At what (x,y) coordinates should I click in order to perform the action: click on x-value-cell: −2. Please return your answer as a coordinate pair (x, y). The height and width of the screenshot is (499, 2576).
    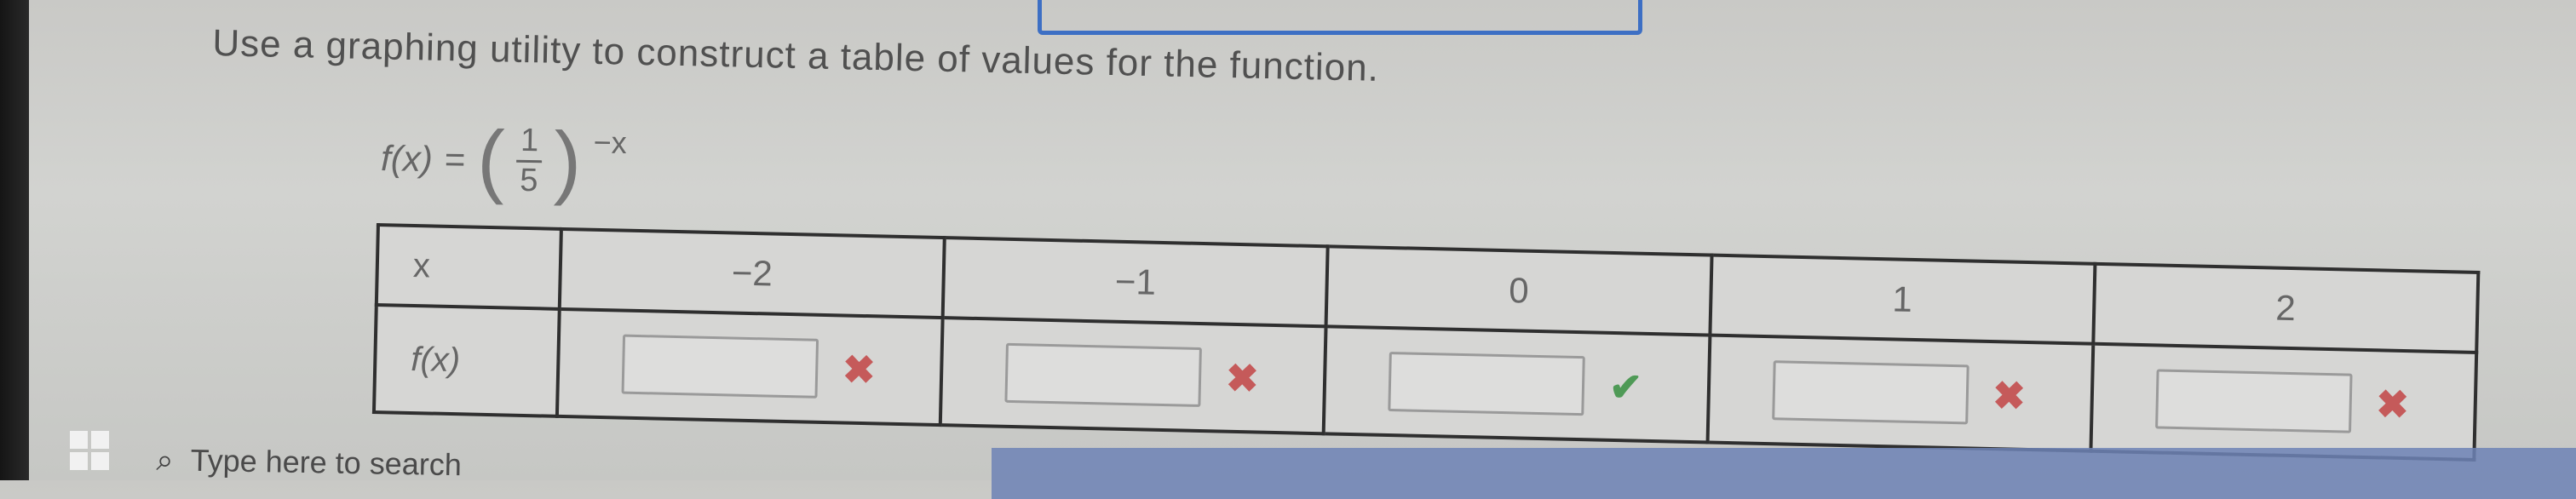
    Looking at the image, I should click on (752, 273).